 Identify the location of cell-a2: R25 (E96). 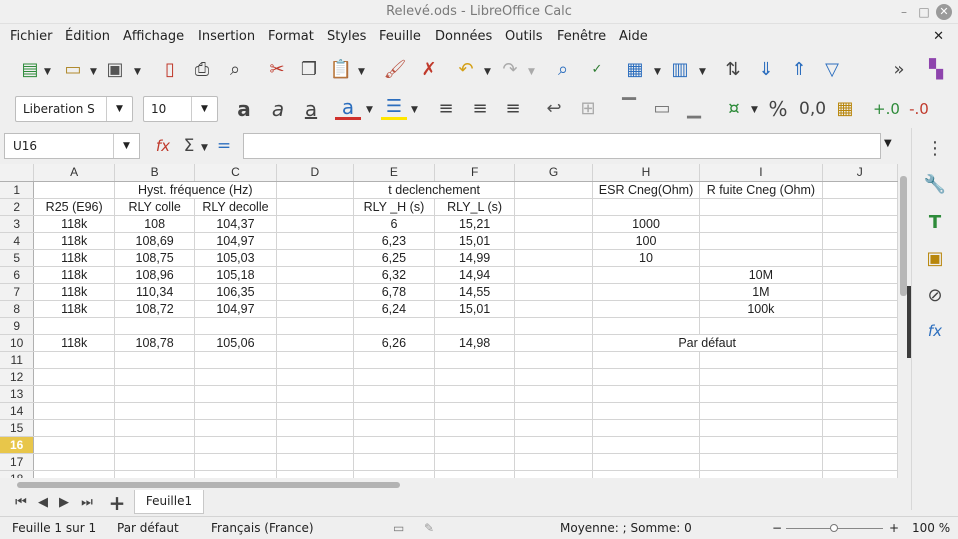
(74, 207).